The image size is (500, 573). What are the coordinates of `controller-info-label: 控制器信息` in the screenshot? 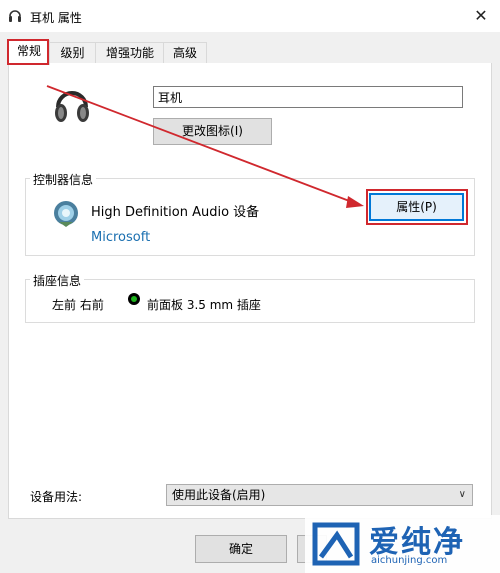 It's located at (63, 179).